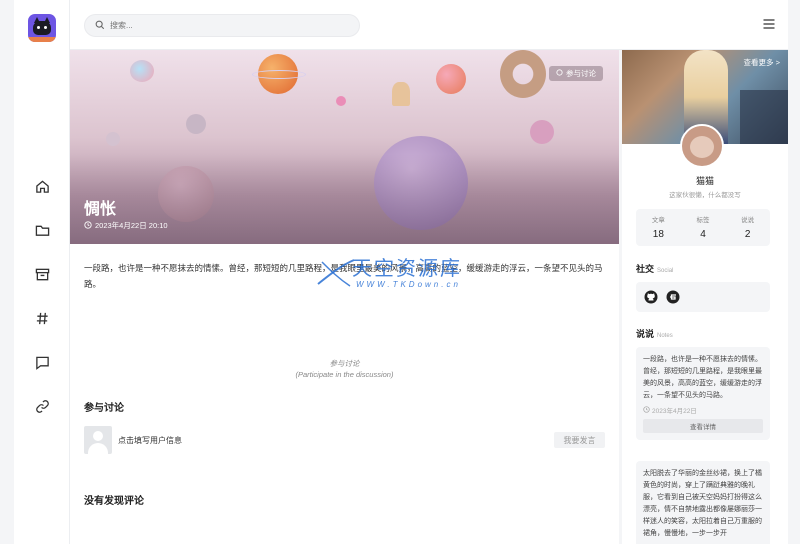 The height and width of the screenshot is (544, 800). I want to click on gitee-icon, so click(673, 297).